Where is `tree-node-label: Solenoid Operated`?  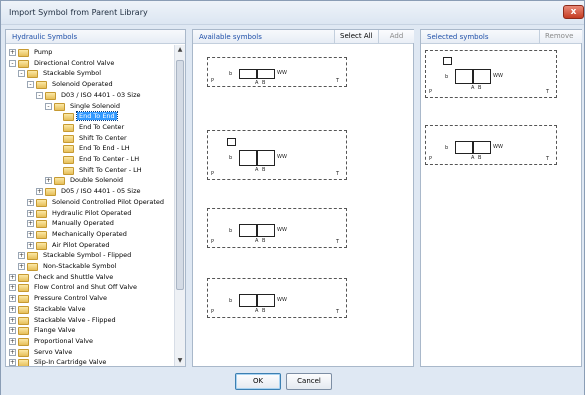
tree-node-label: Solenoid Operated is located at coordinates (82, 84).